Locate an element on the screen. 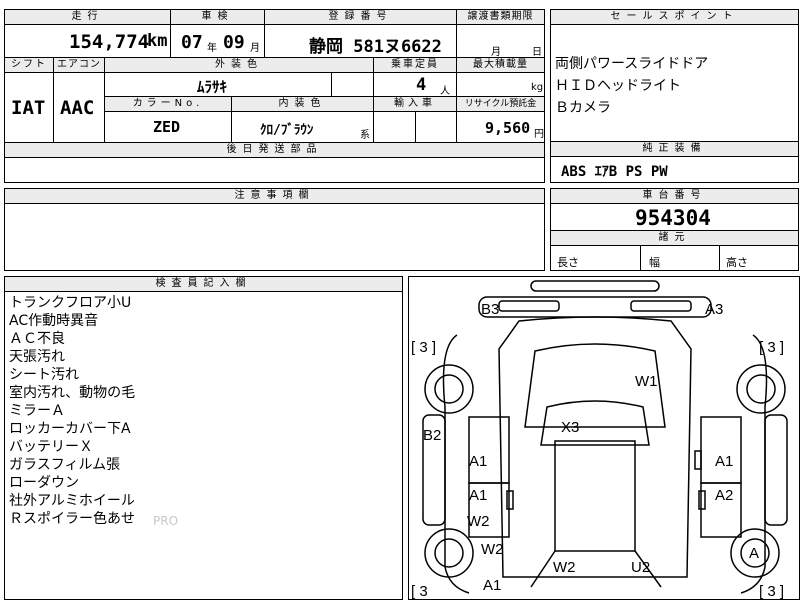 This screenshot has height=600, width=800. mileage-header: 走行 is located at coordinates (87, 17).